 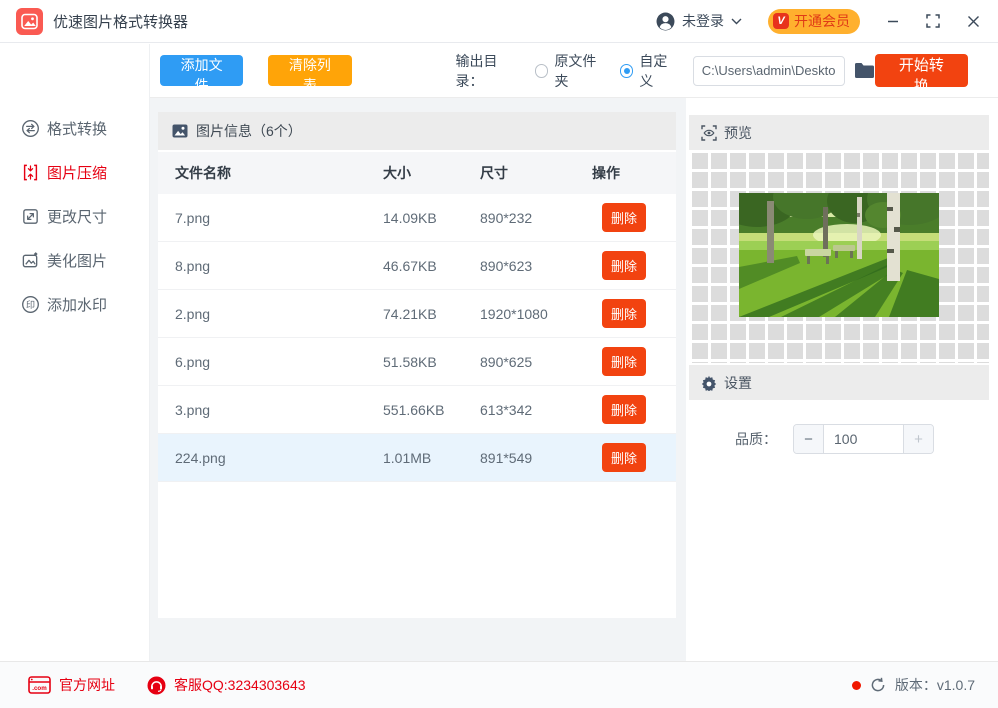 I want to click on customer-service-icon, so click(x=156, y=685).